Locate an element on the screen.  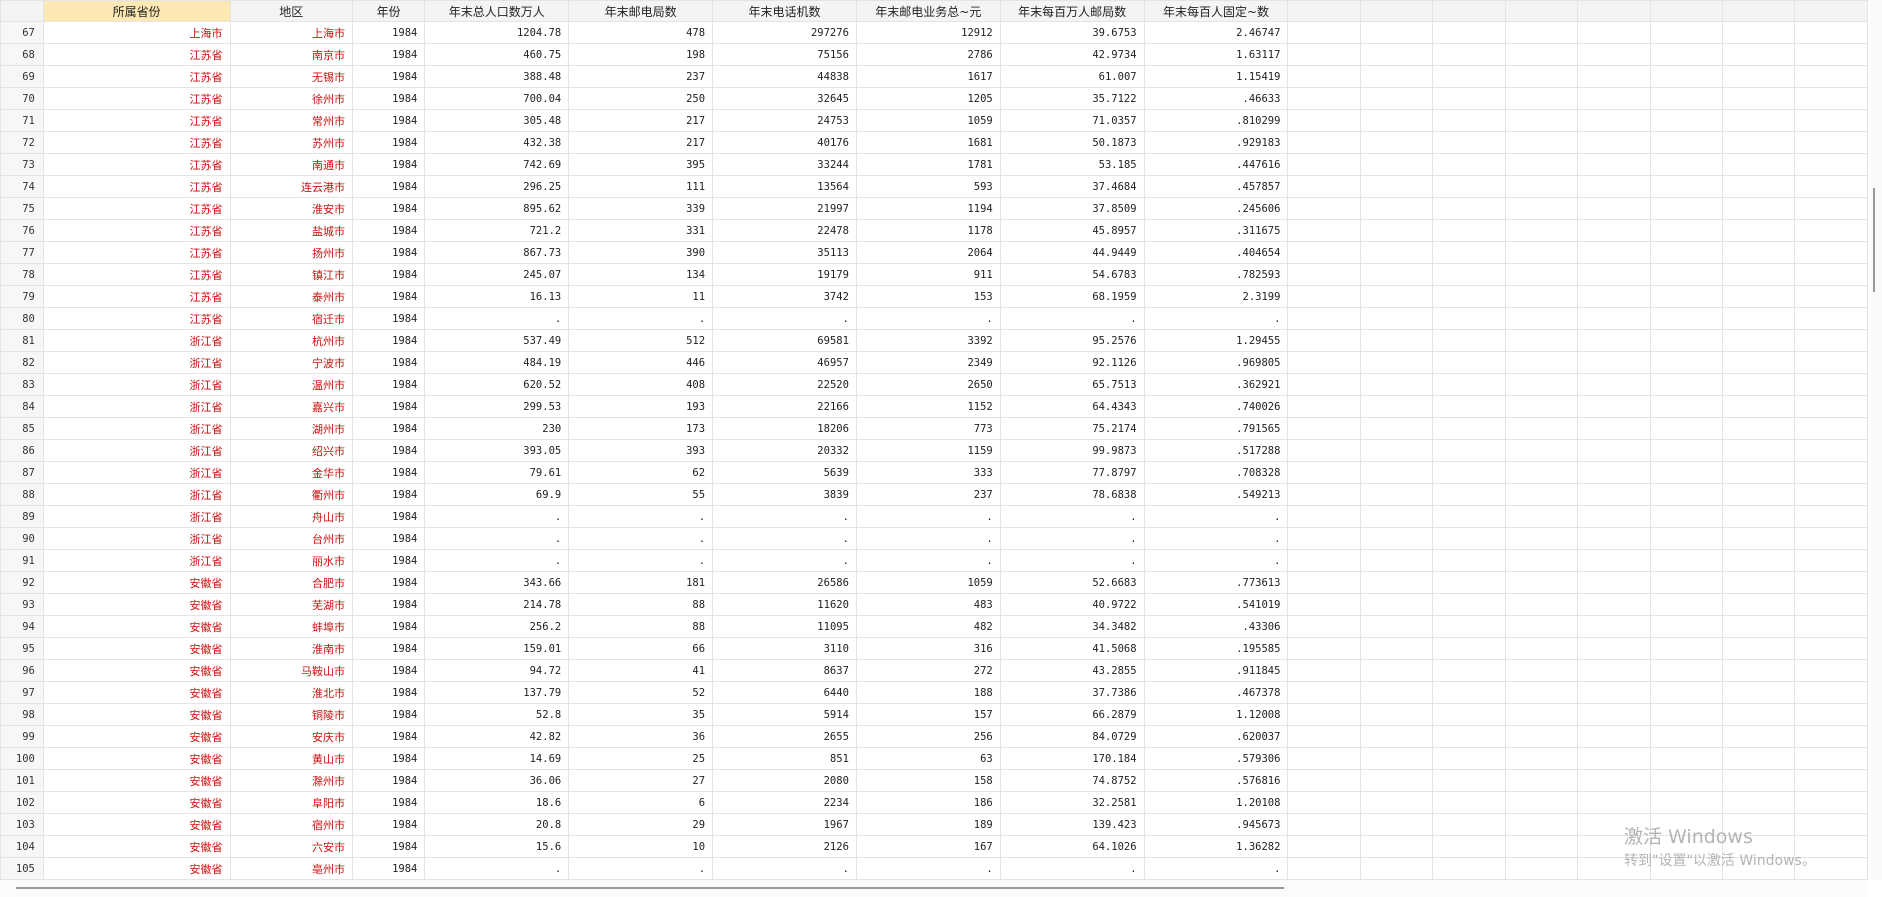
cell-offices-per-million: 64.4343 is located at coordinates (1072, 406).